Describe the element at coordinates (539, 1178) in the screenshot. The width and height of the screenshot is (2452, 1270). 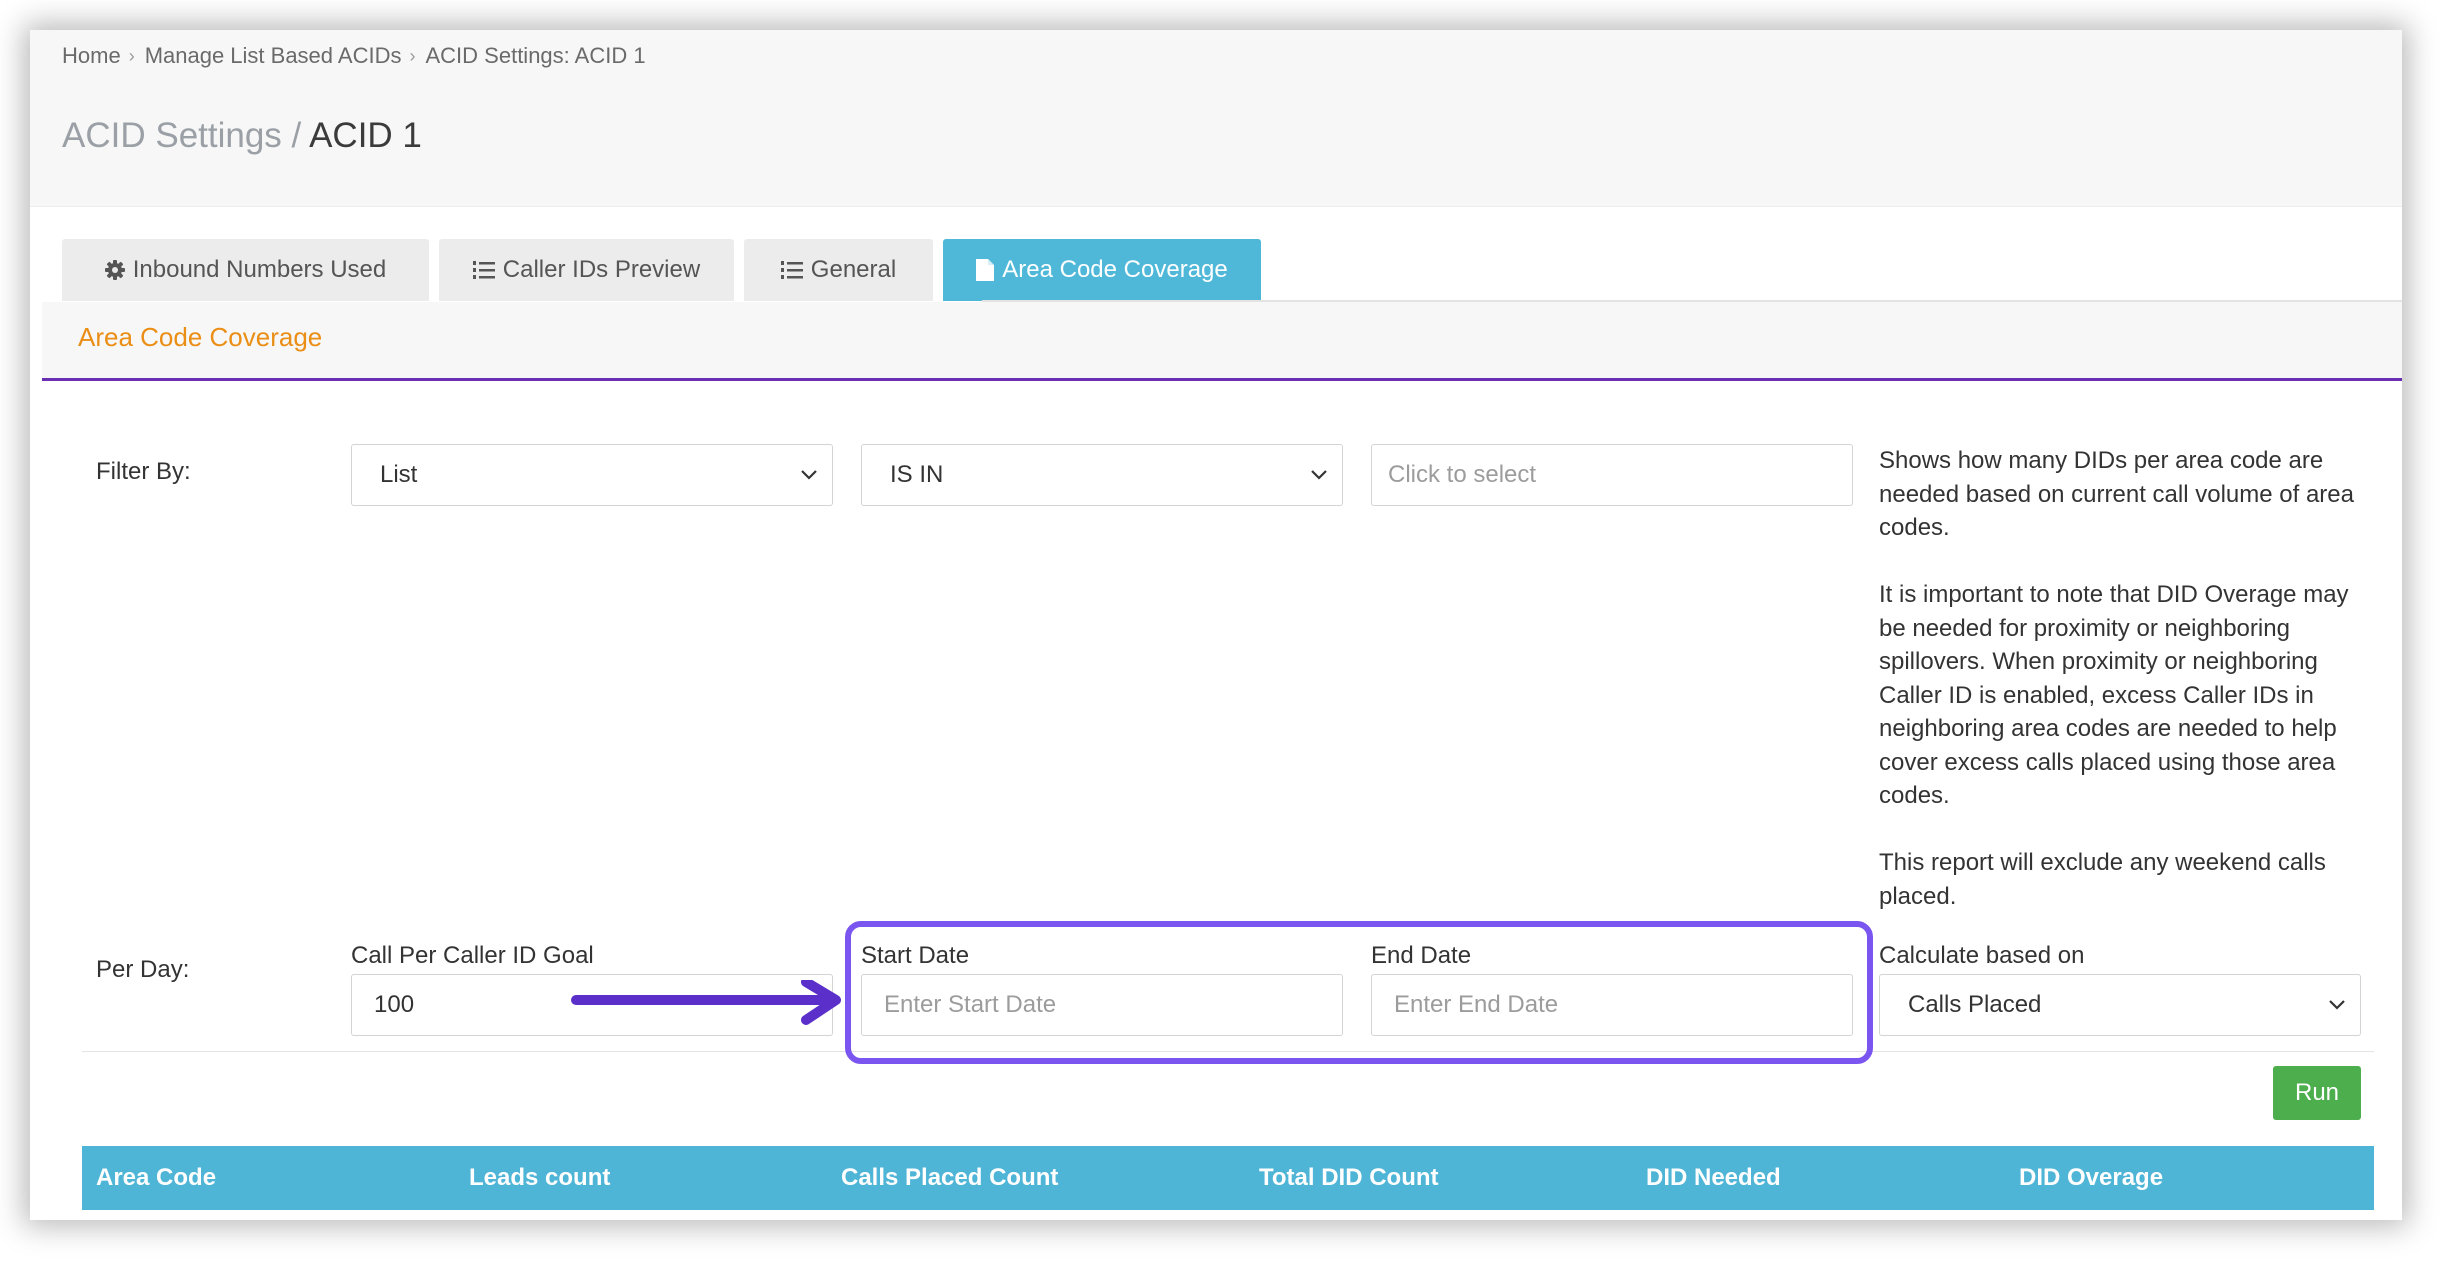
I see `column-header-leads-count: Leads count` at that location.